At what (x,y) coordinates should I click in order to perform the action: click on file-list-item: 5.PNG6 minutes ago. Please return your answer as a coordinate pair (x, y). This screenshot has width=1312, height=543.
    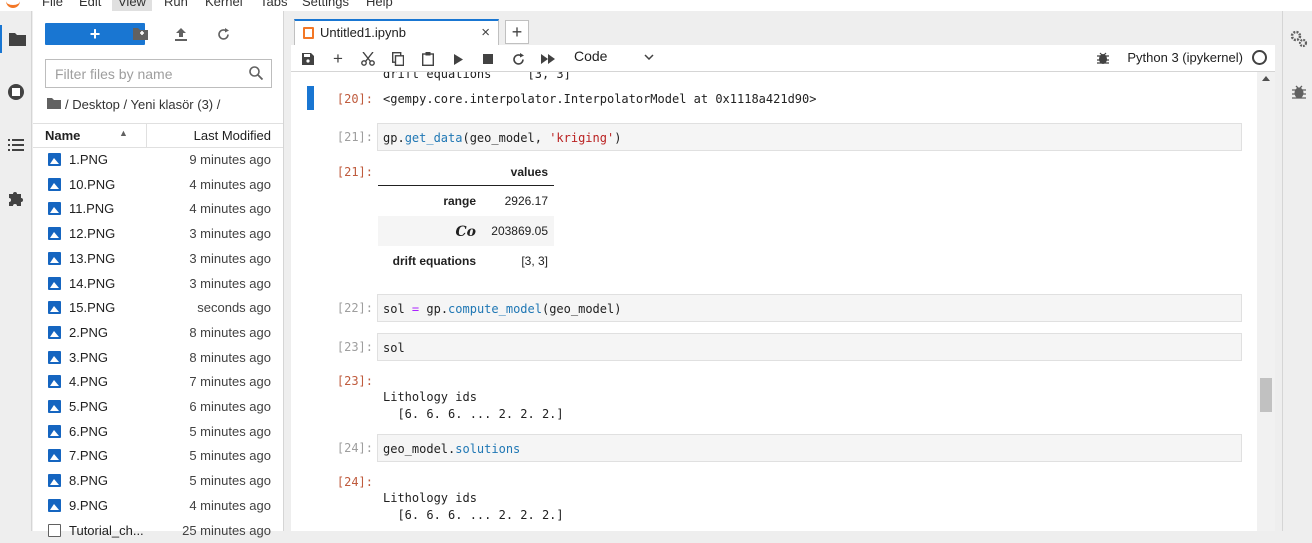
    Looking at the image, I should click on (158, 407).